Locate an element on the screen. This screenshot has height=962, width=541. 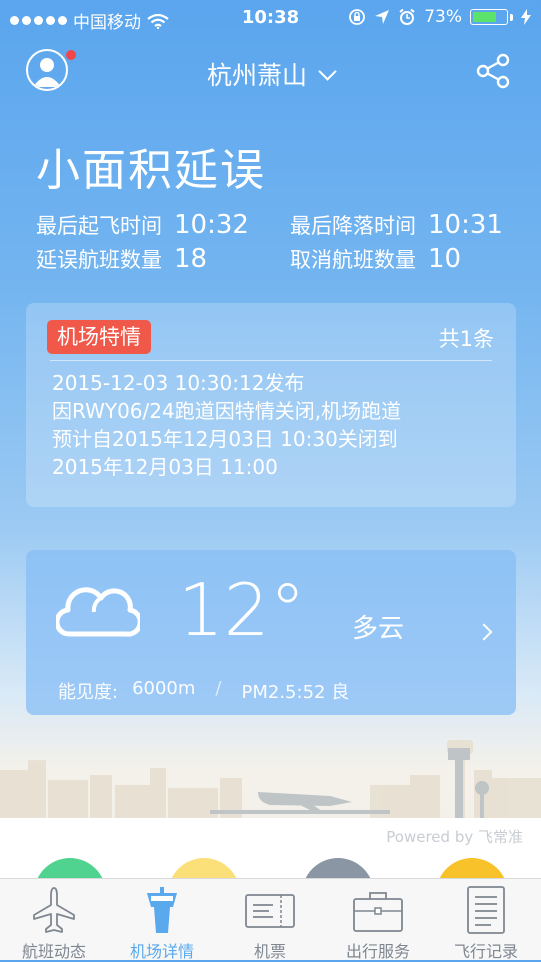
stat-value: 10 is located at coordinates (445, 259).